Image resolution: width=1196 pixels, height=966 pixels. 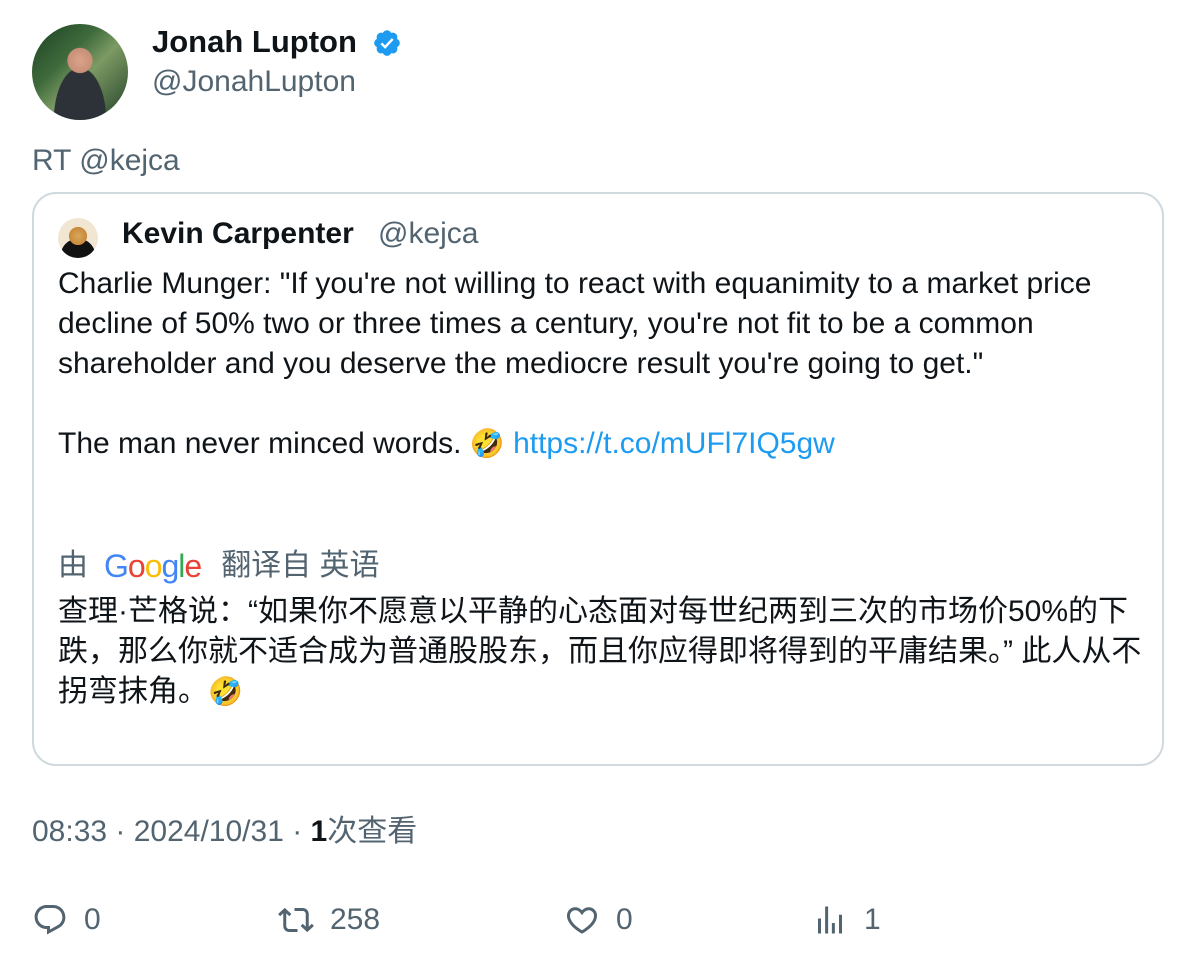 What do you see at coordinates (329, 920) in the screenshot?
I see `retweet-button: 258` at bounding box center [329, 920].